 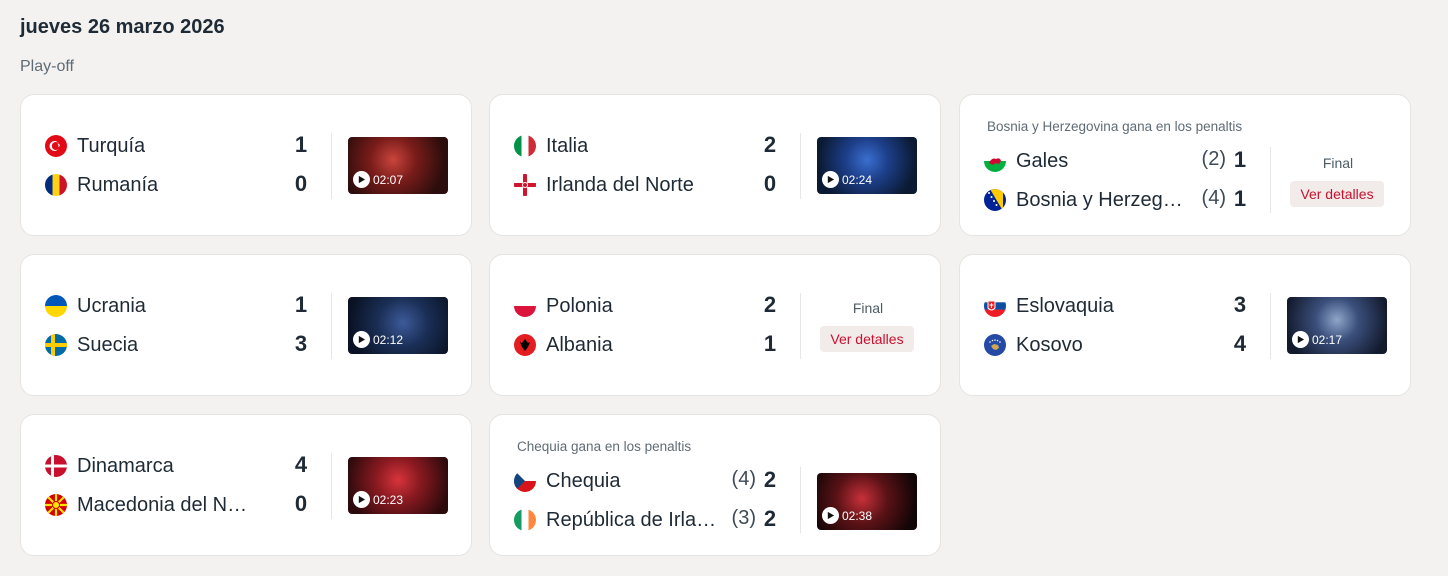 What do you see at coordinates (1213, 159) in the screenshot?
I see `penalty-score: (2)` at bounding box center [1213, 159].